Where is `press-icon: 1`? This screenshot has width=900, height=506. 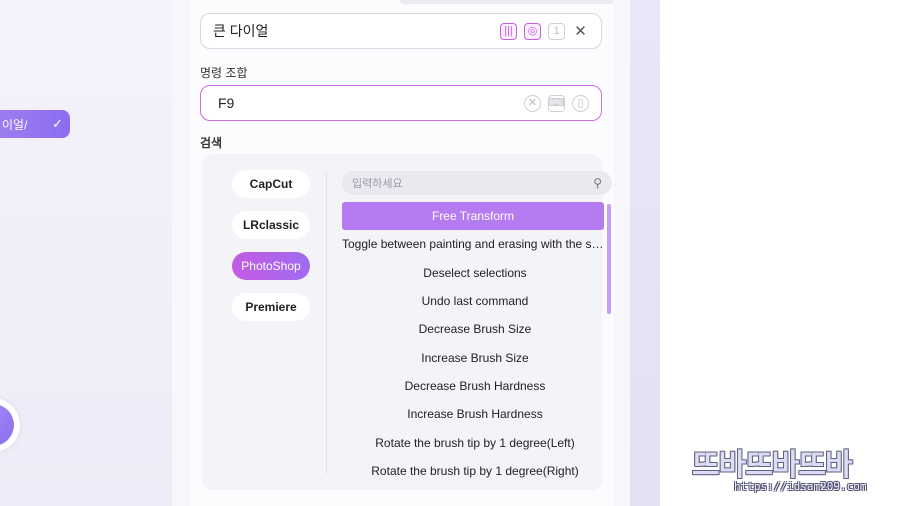 press-icon: 1 is located at coordinates (556, 31).